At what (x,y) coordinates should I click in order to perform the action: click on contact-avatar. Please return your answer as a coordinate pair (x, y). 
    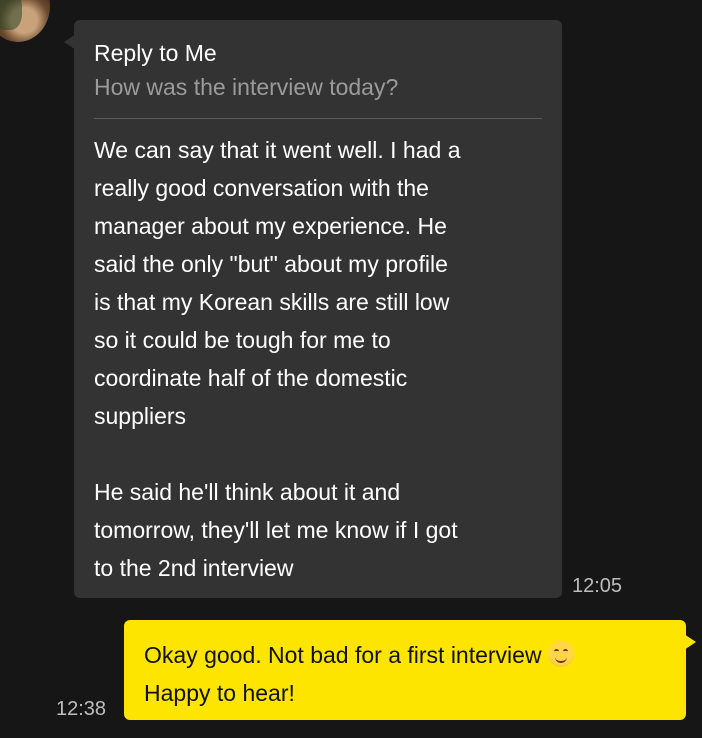
    Looking at the image, I should click on (25, 21).